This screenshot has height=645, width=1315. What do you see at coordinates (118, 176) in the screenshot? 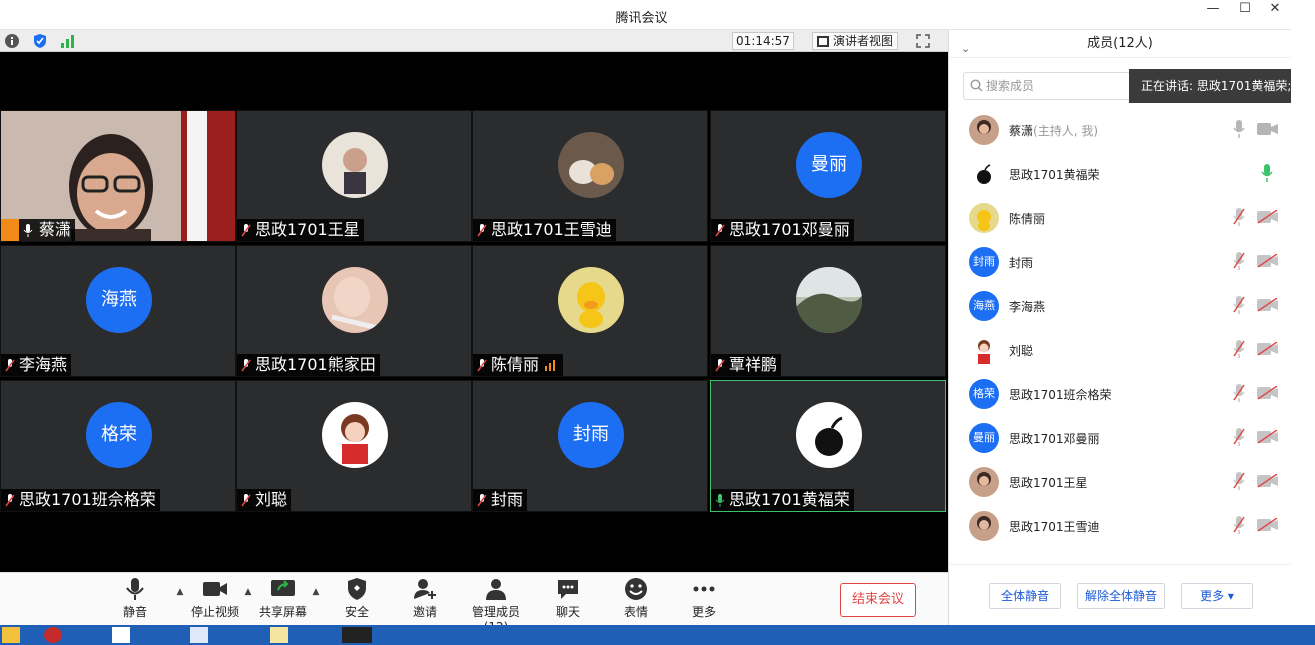
I see `video-tile: 蔡潇` at bounding box center [118, 176].